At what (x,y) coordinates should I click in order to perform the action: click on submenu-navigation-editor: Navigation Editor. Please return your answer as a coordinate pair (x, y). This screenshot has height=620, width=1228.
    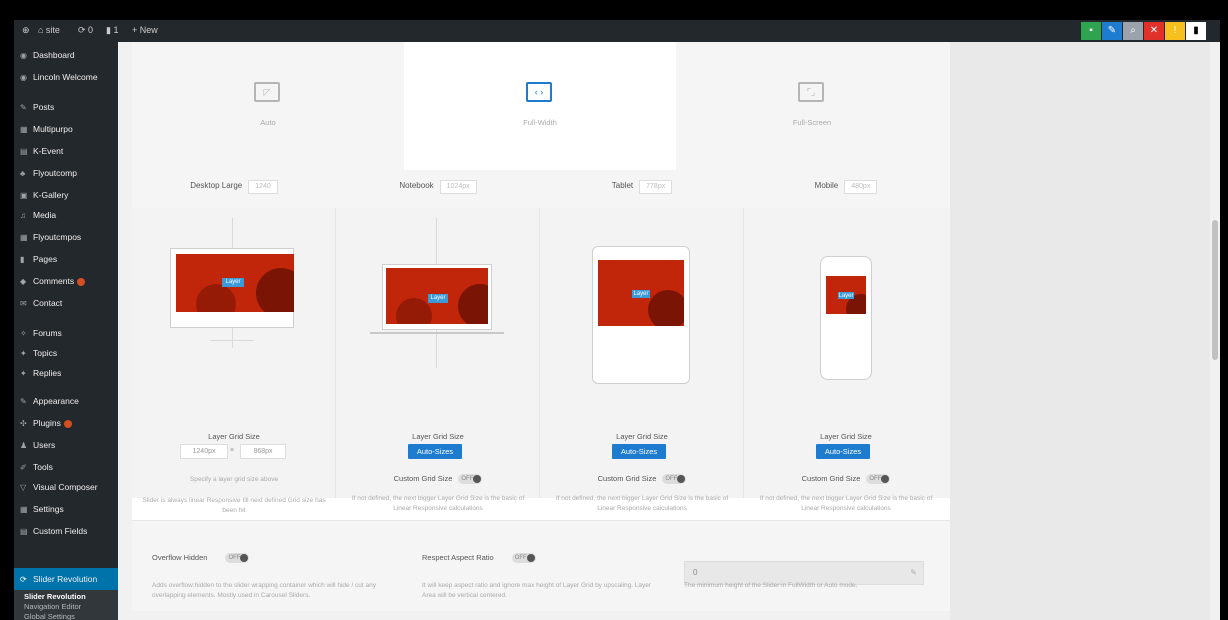
    Looking at the image, I should click on (52, 606).